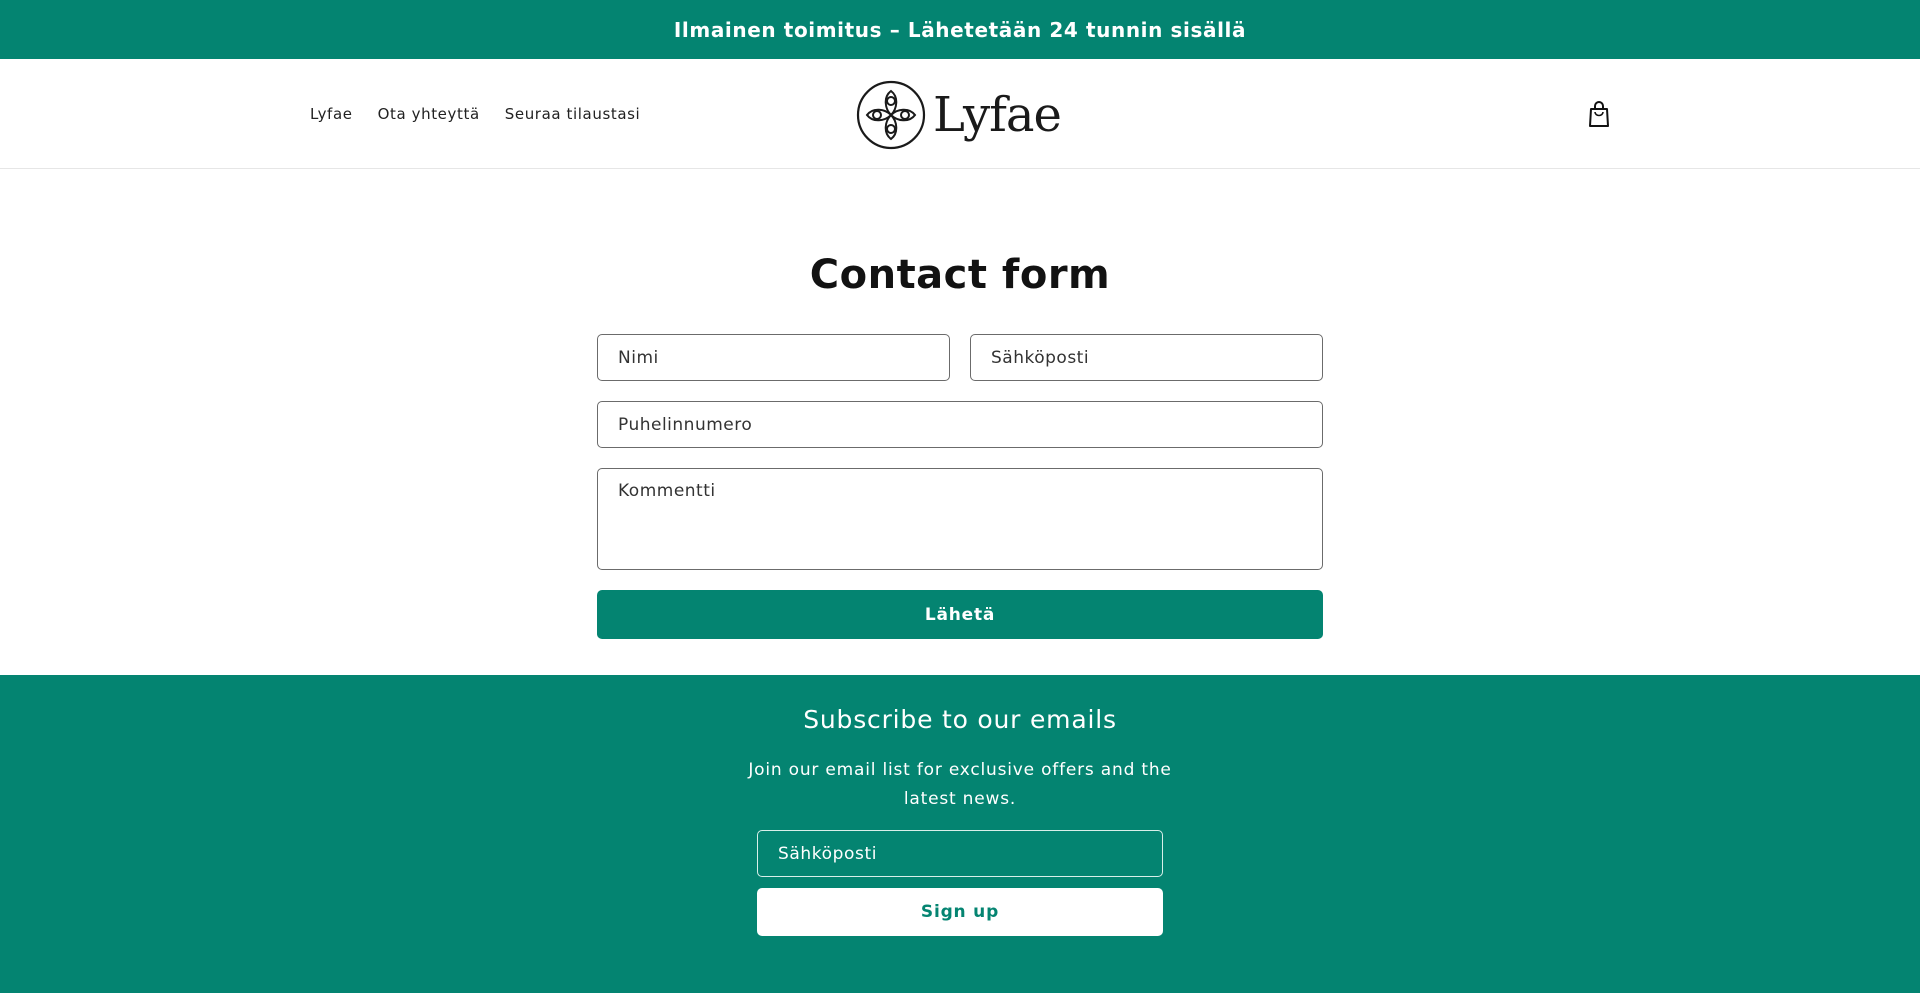  What do you see at coordinates (573, 114) in the screenshot?
I see `nav-link-track-order: Seuraa tilaustasi` at bounding box center [573, 114].